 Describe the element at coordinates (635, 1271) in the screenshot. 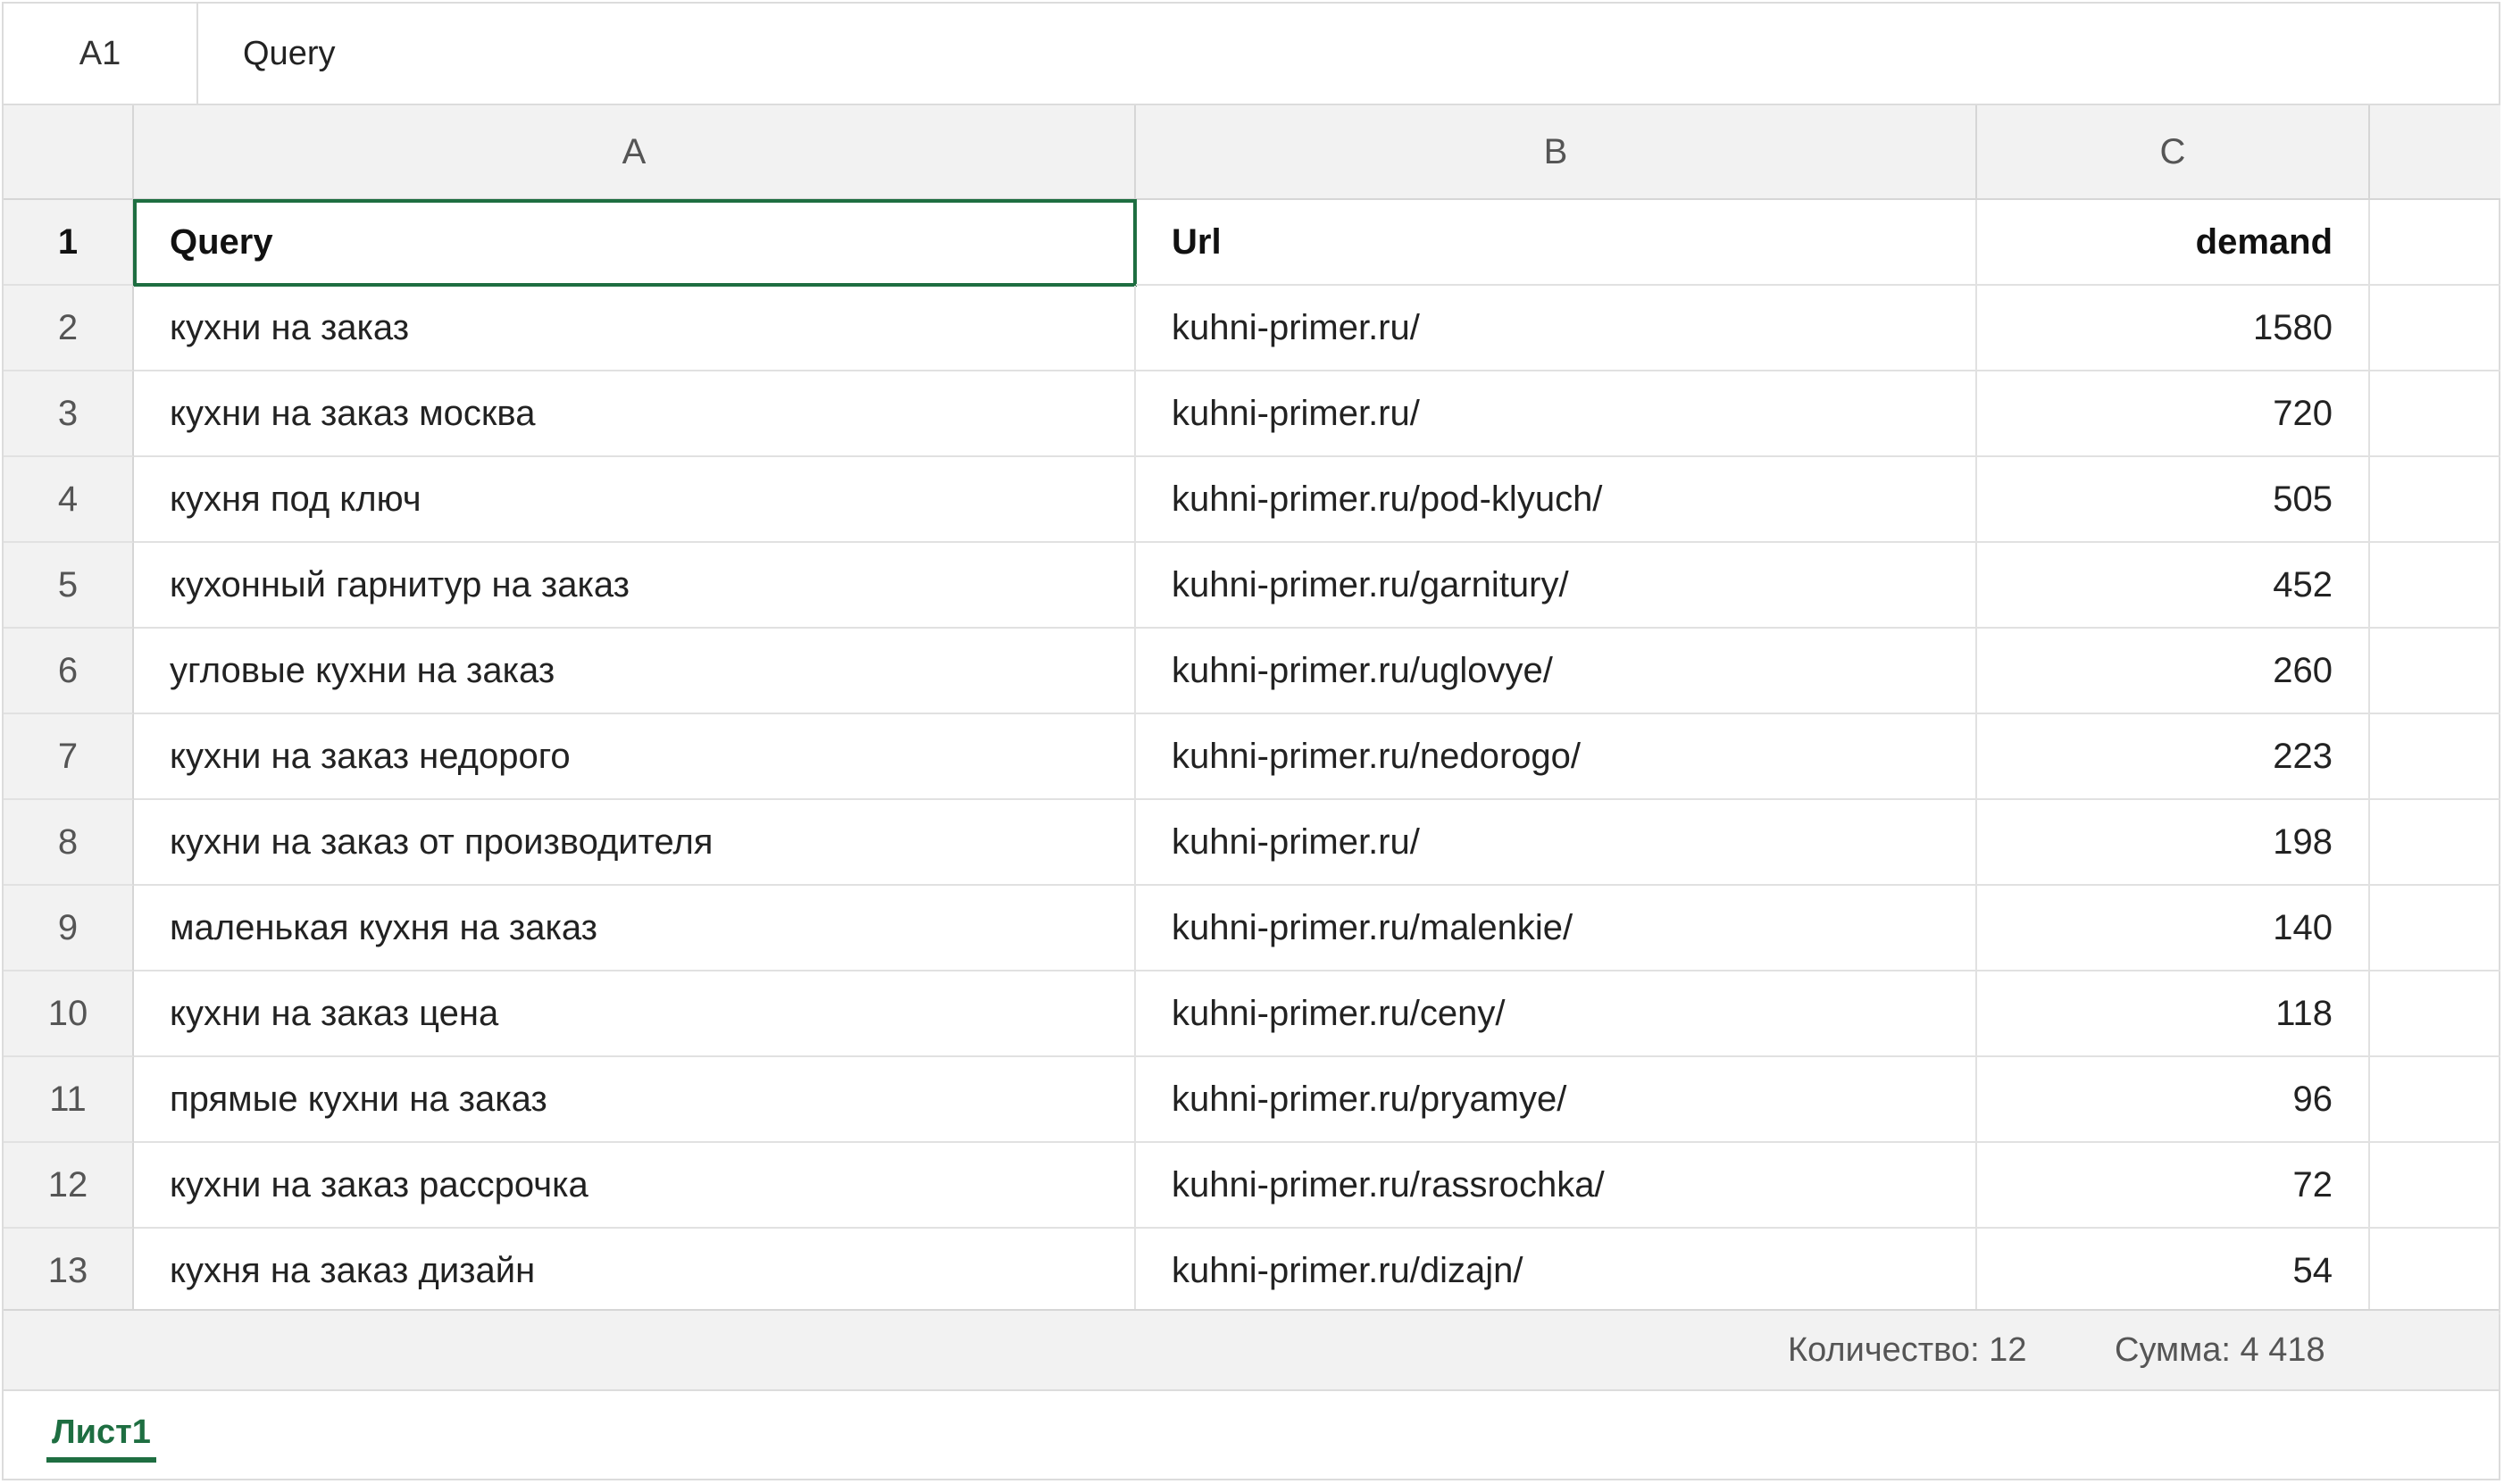

I see `cell-query: кухня на заказ дизайн` at that location.